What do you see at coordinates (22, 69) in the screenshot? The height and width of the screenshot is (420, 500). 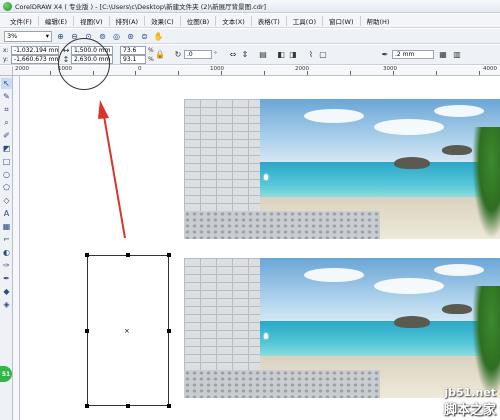 I see `ruler-label: 2000` at bounding box center [22, 69].